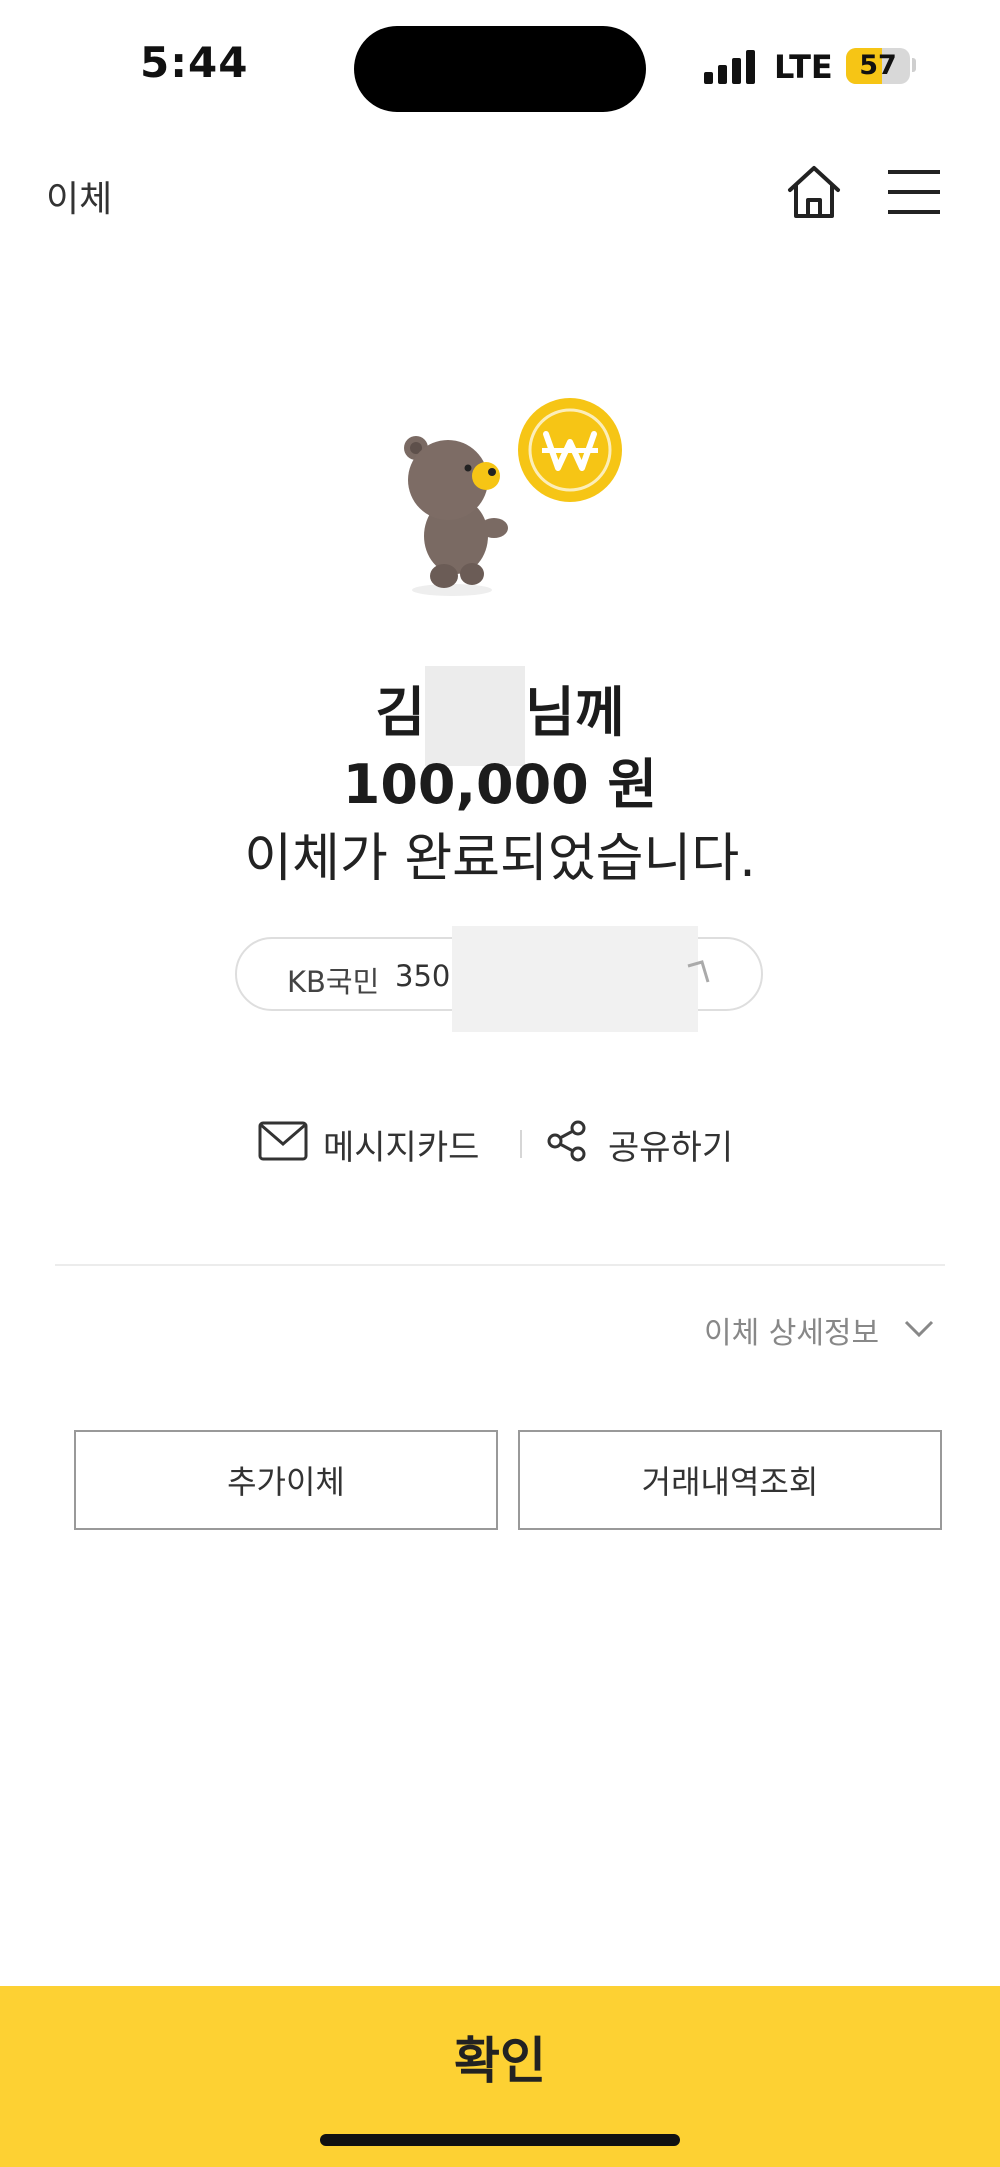  What do you see at coordinates (575, 712) in the screenshot?
I see `recipient-suffix: 님께` at bounding box center [575, 712].